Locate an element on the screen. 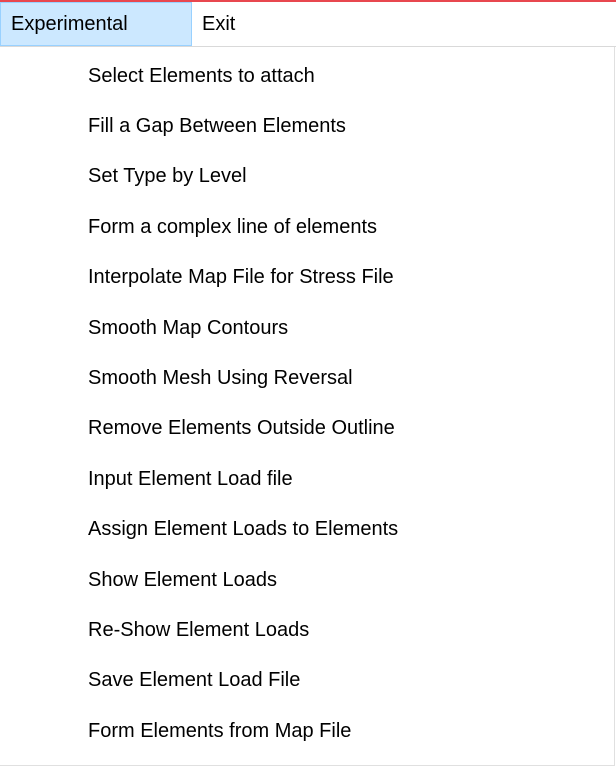 This screenshot has height=767, width=616. menu-item-save-element-load-file: Save Element Load File is located at coordinates (307, 681).